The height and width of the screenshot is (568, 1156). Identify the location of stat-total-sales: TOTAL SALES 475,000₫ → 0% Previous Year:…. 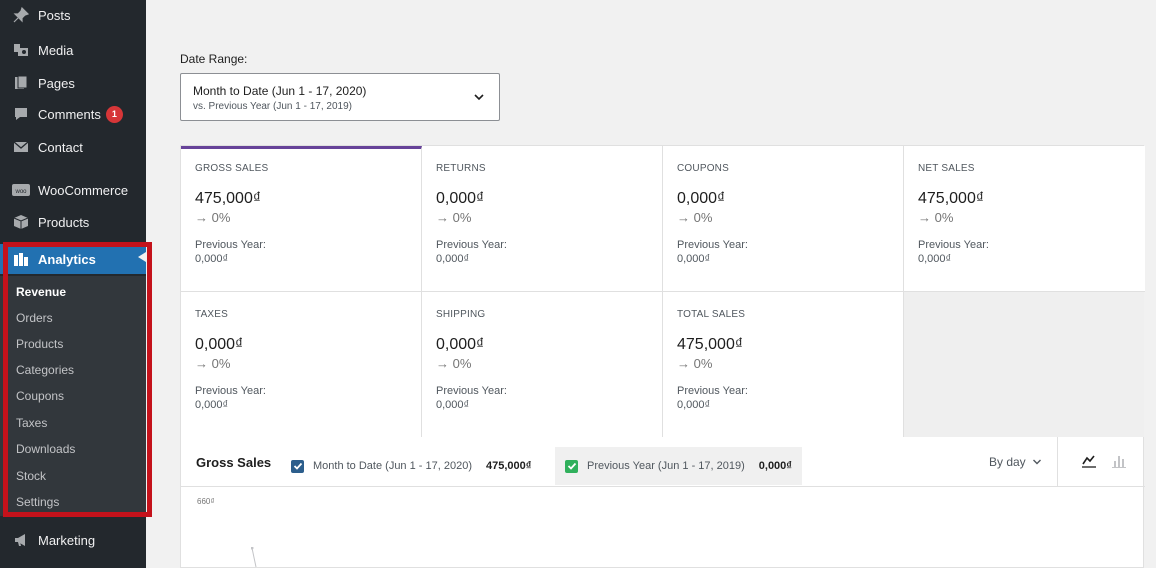
(783, 365).